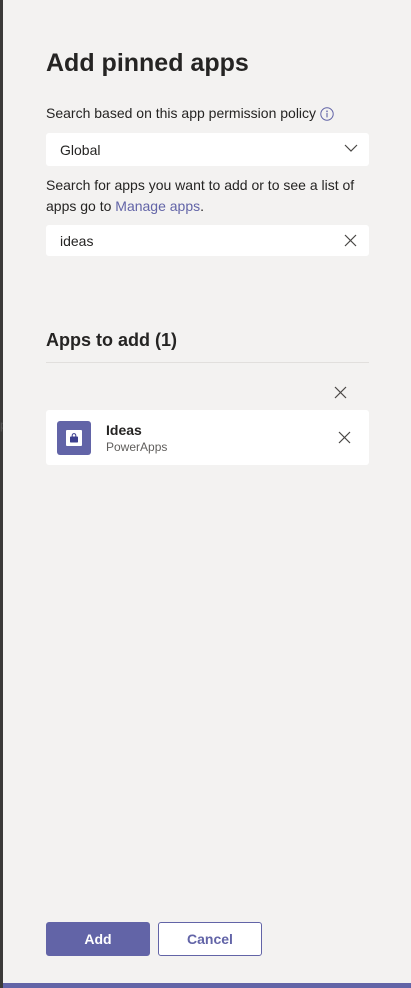 This screenshot has width=411, height=988. I want to click on app-tile-inner, so click(74, 438).